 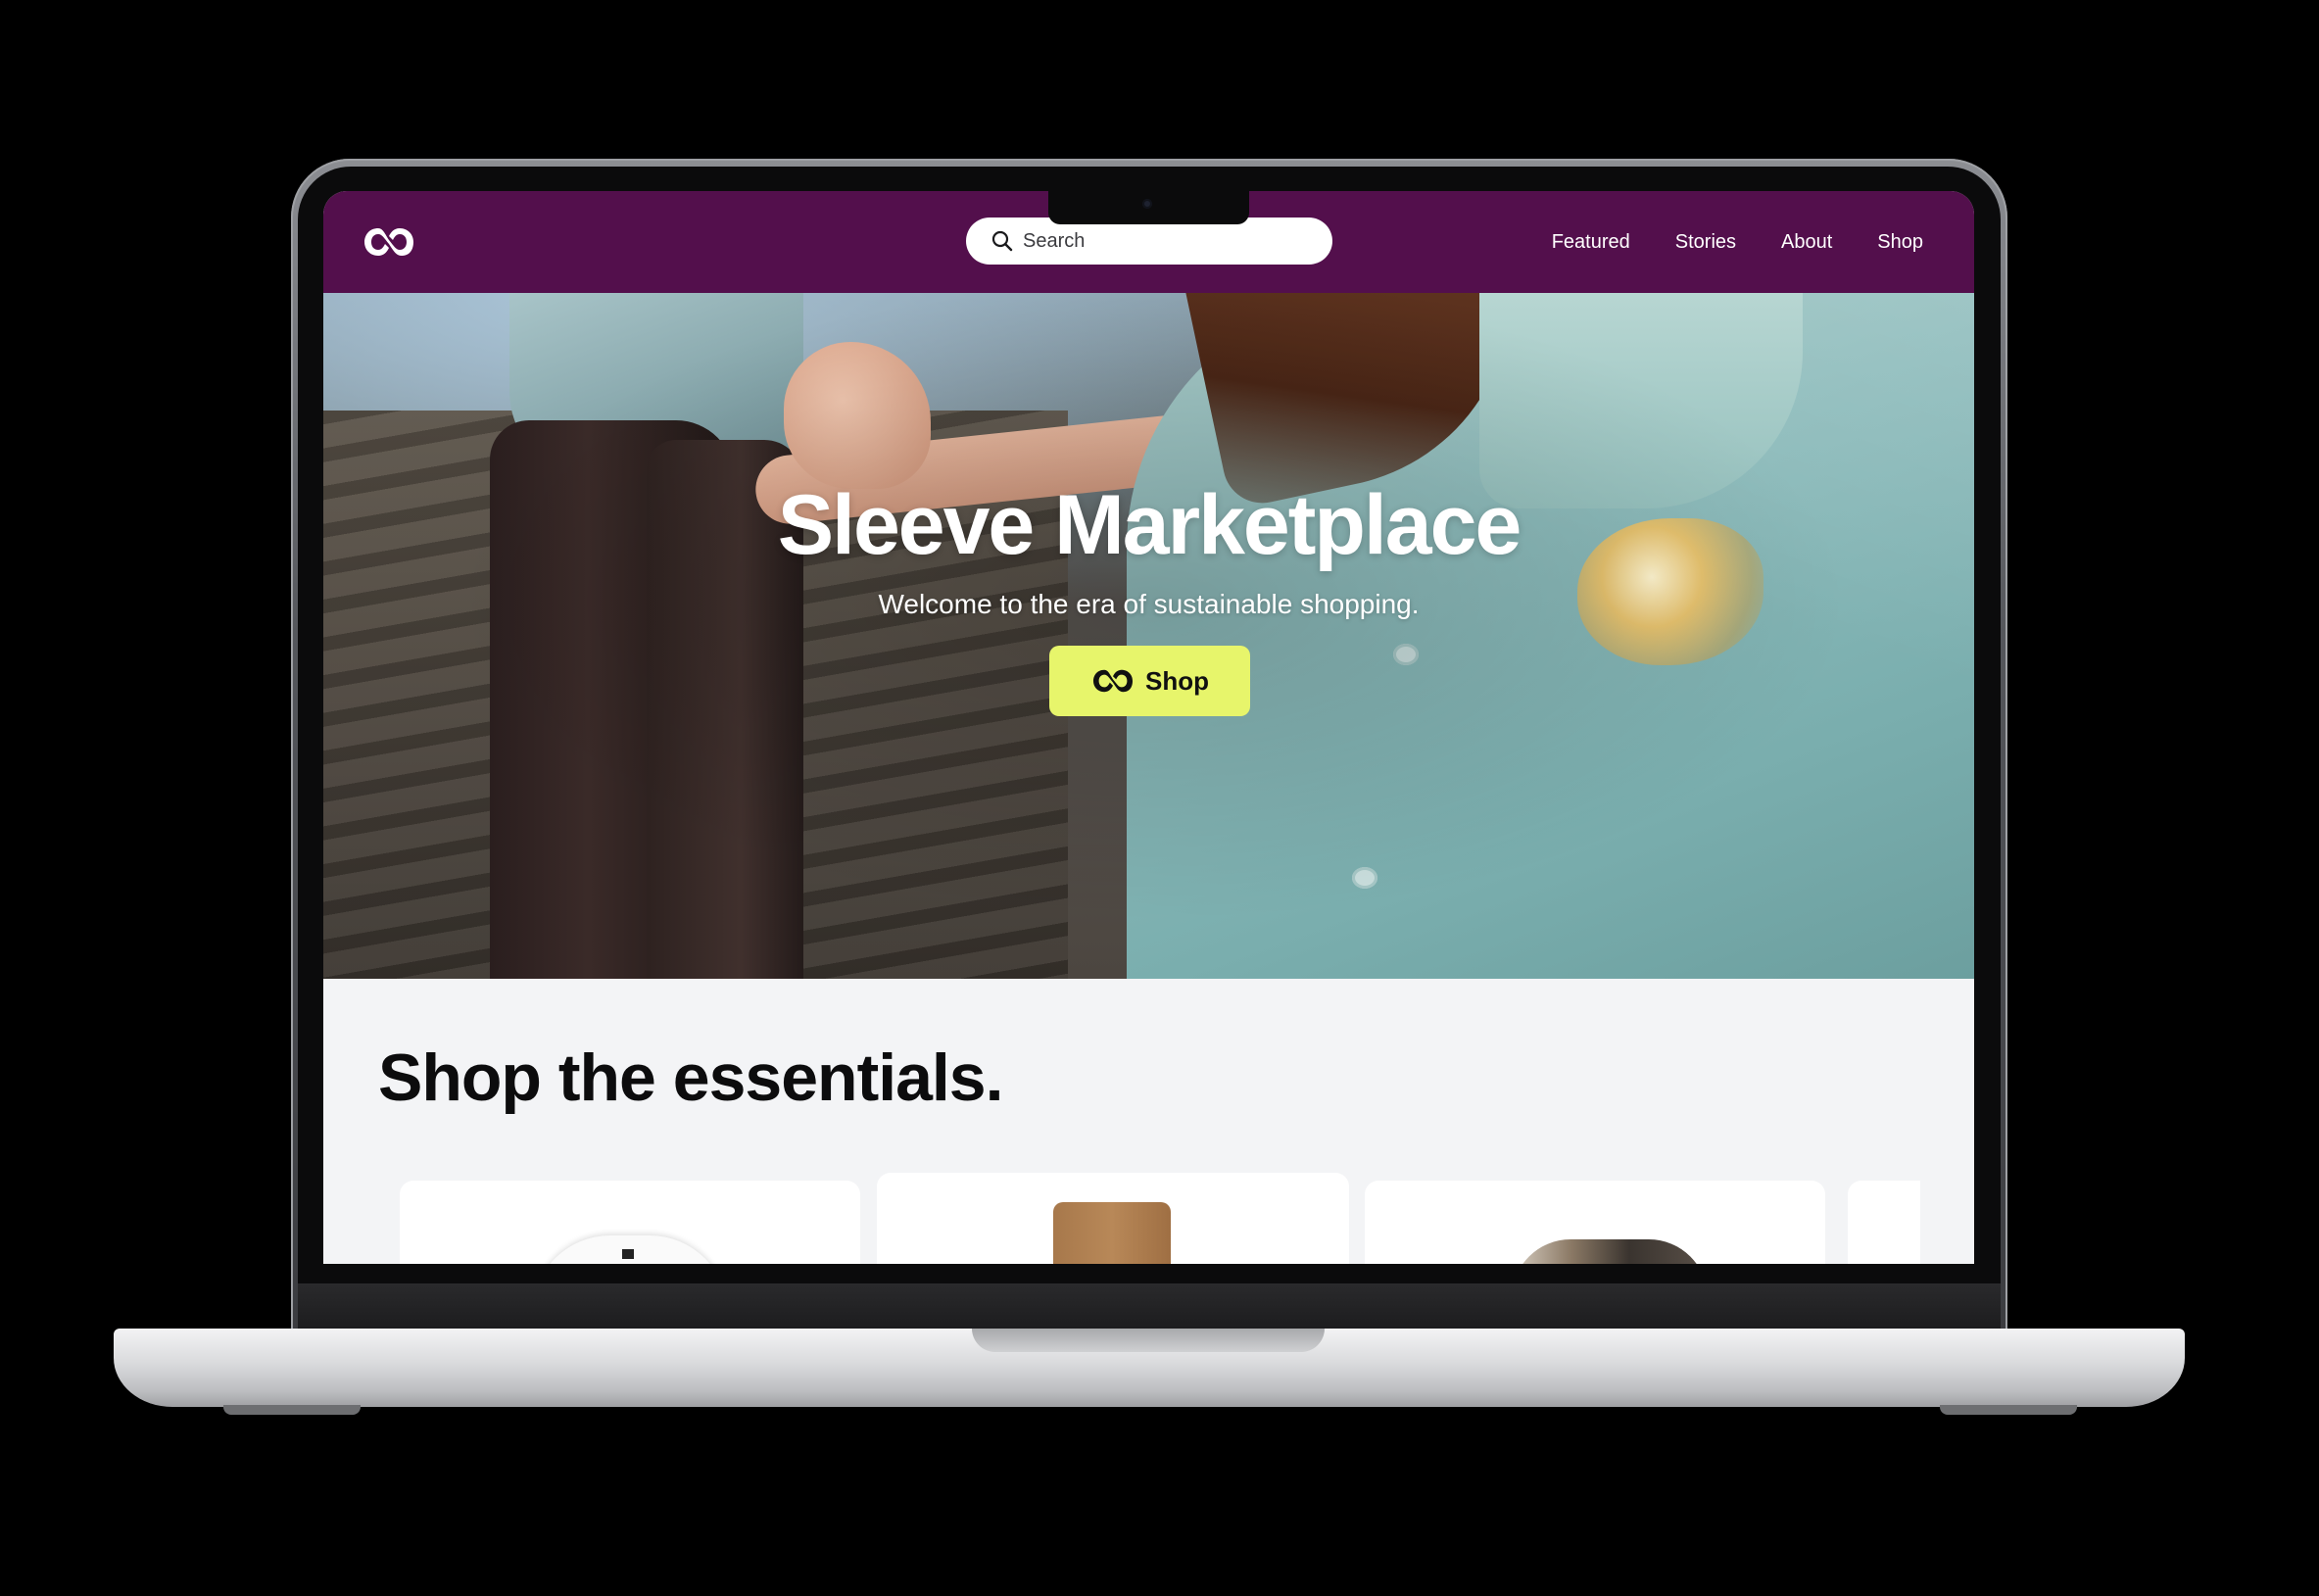 I want to click on camera-icon, so click(x=1147, y=204).